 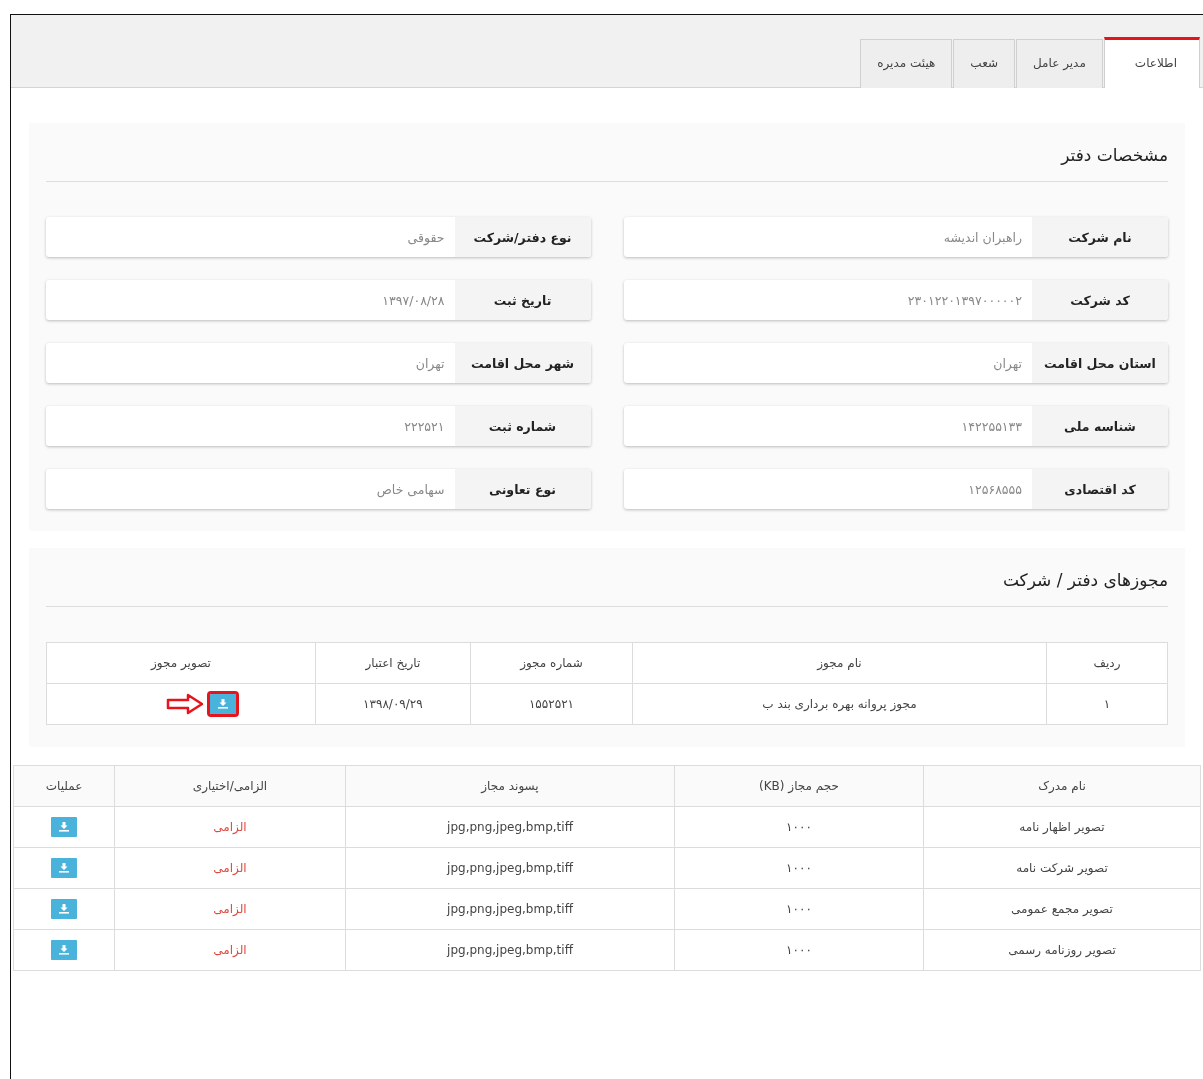 I want to click on field-value: راهبران اندیشه, so click(x=982, y=237).